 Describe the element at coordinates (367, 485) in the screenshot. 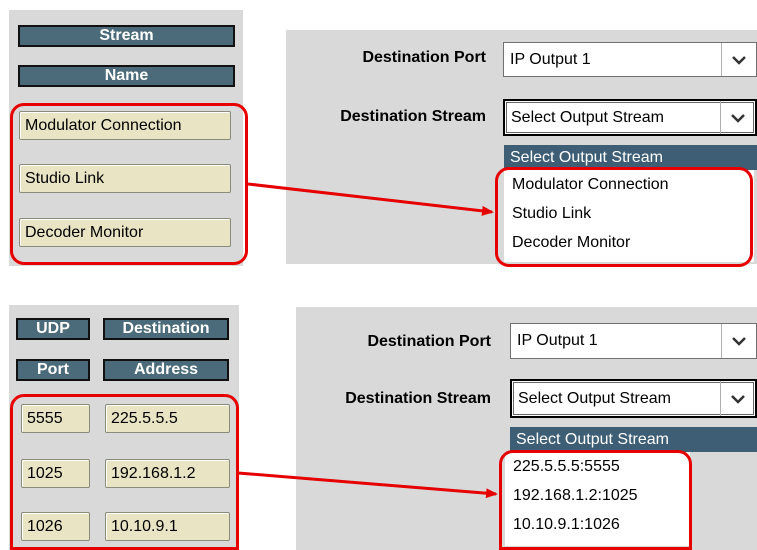

I see `arrow-bottom` at that location.